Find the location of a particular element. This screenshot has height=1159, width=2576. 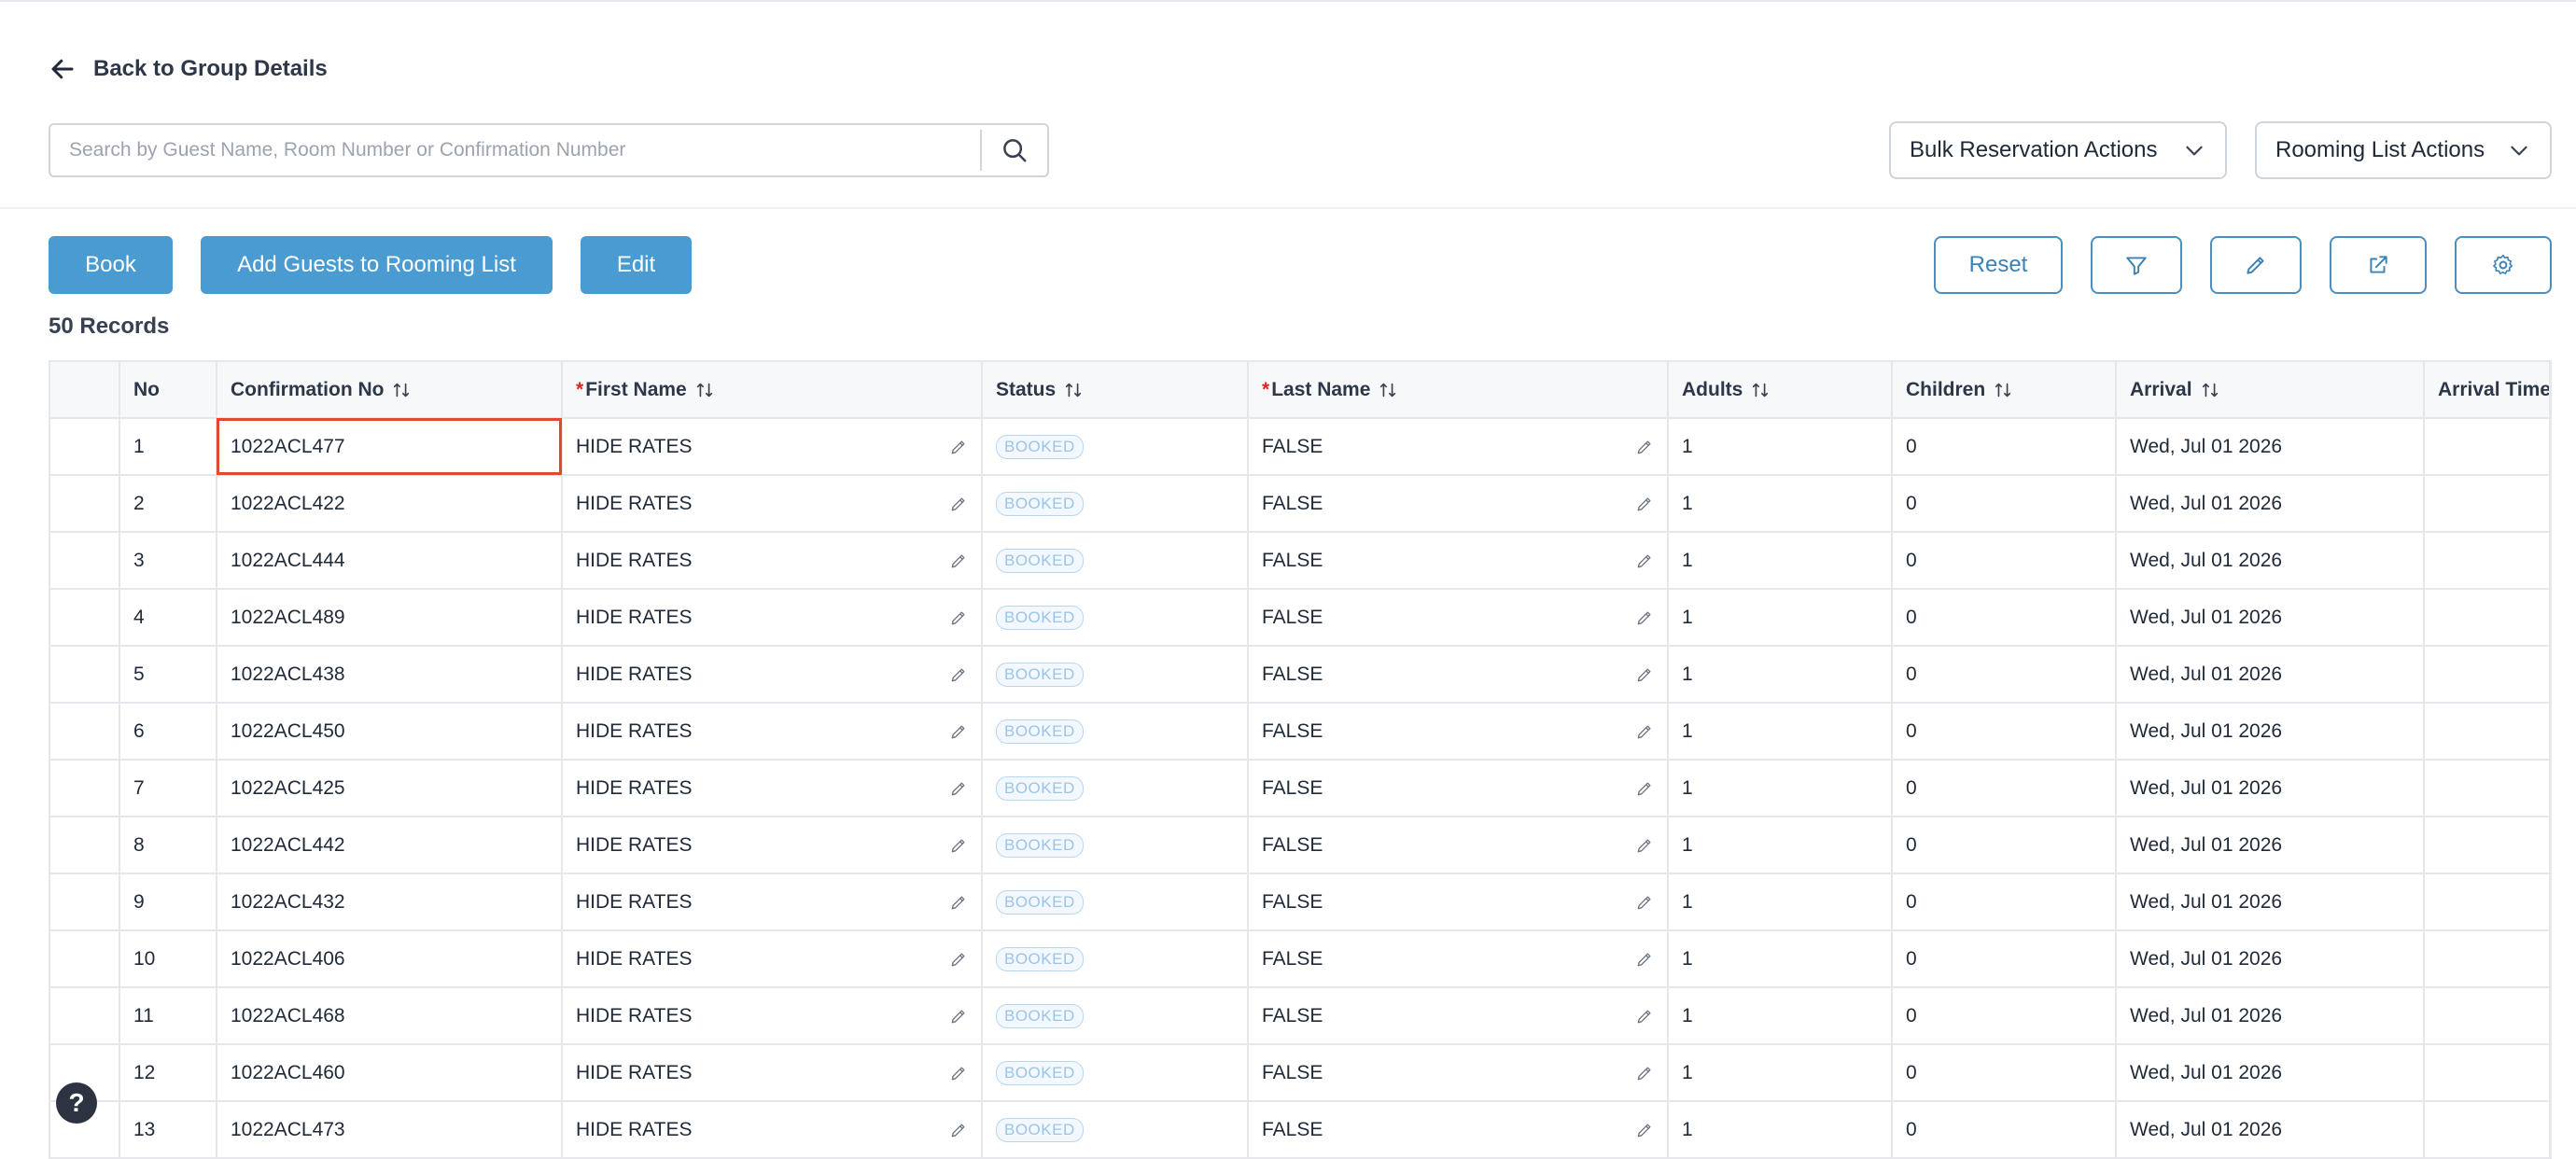

confirmation-no-cell: 1022ACL468 is located at coordinates (390, 1016).